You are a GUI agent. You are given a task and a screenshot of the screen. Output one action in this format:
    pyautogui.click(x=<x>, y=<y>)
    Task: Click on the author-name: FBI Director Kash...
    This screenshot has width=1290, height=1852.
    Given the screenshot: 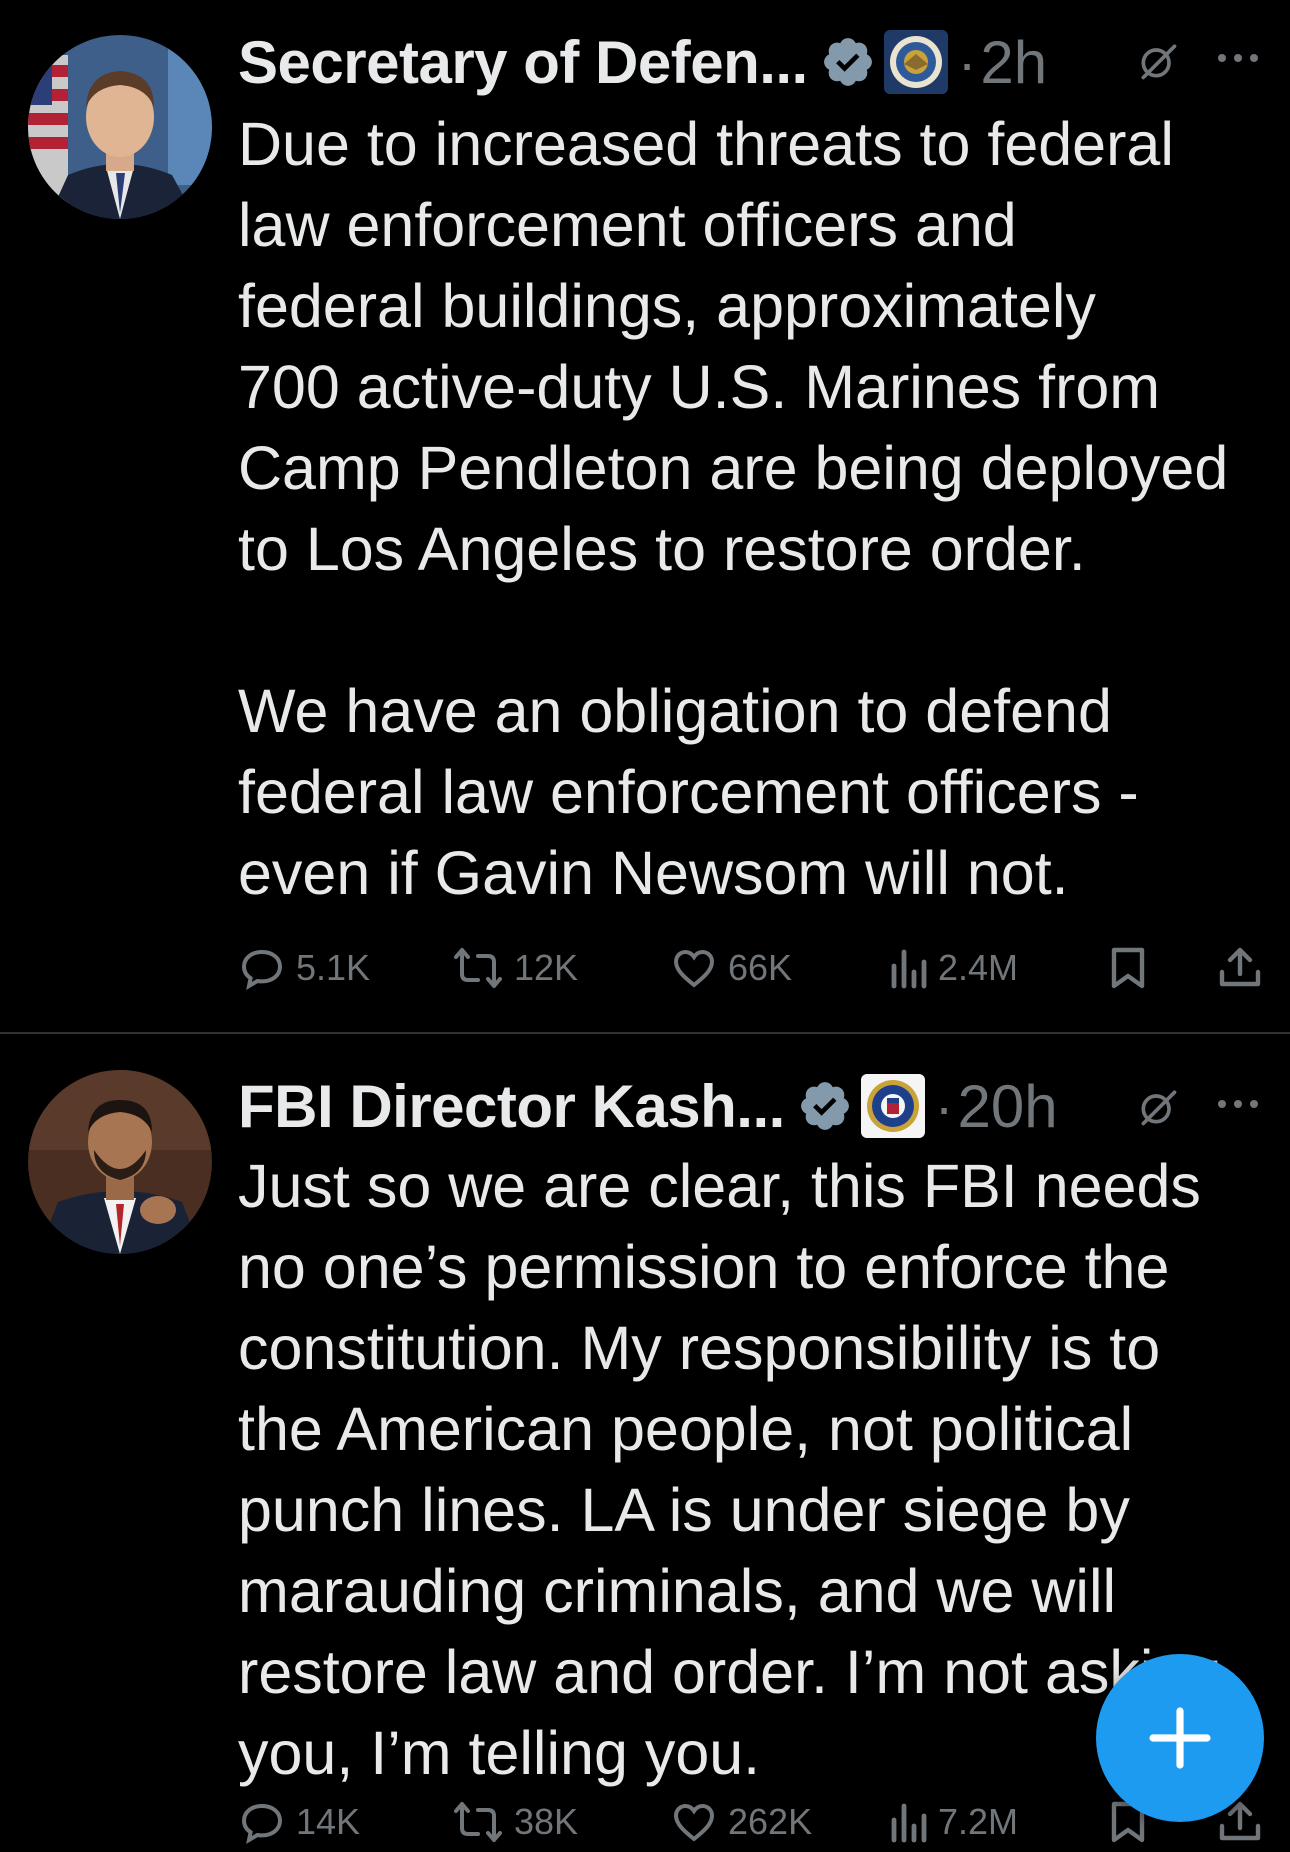 What is the action you would take?
    pyautogui.click(x=511, y=1106)
    